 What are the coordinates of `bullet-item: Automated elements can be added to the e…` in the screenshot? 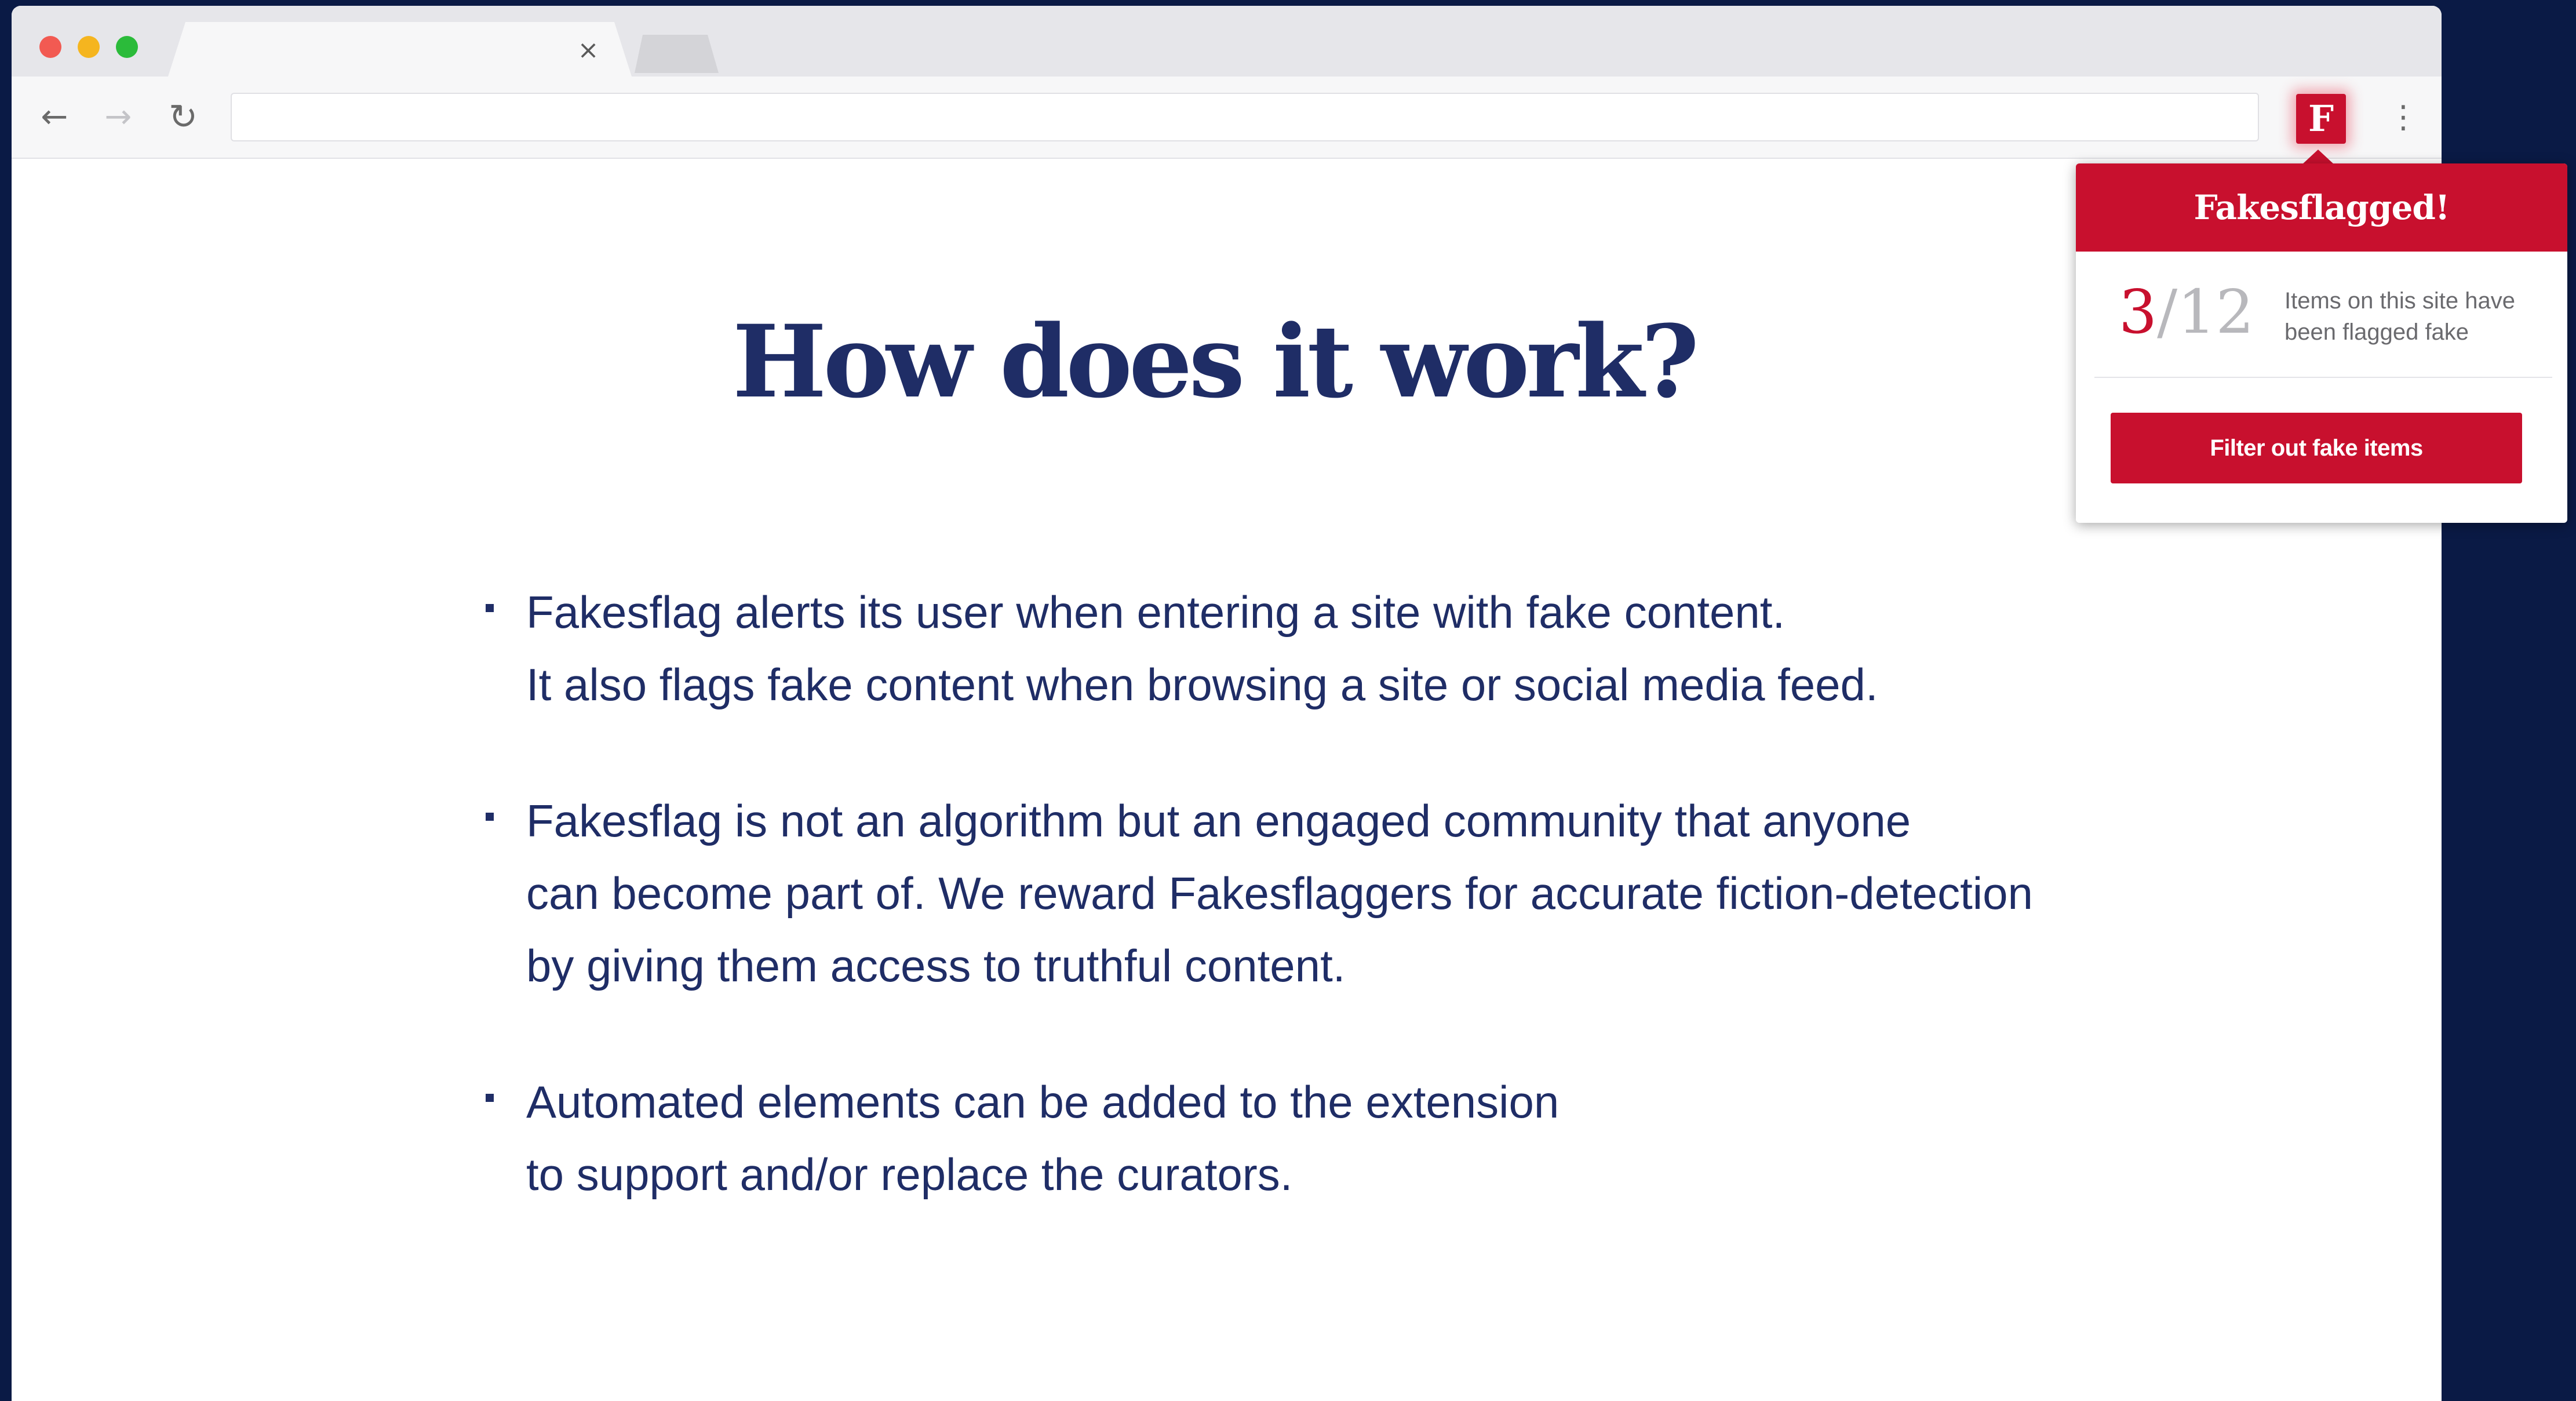 It's located at (1338, 1138).